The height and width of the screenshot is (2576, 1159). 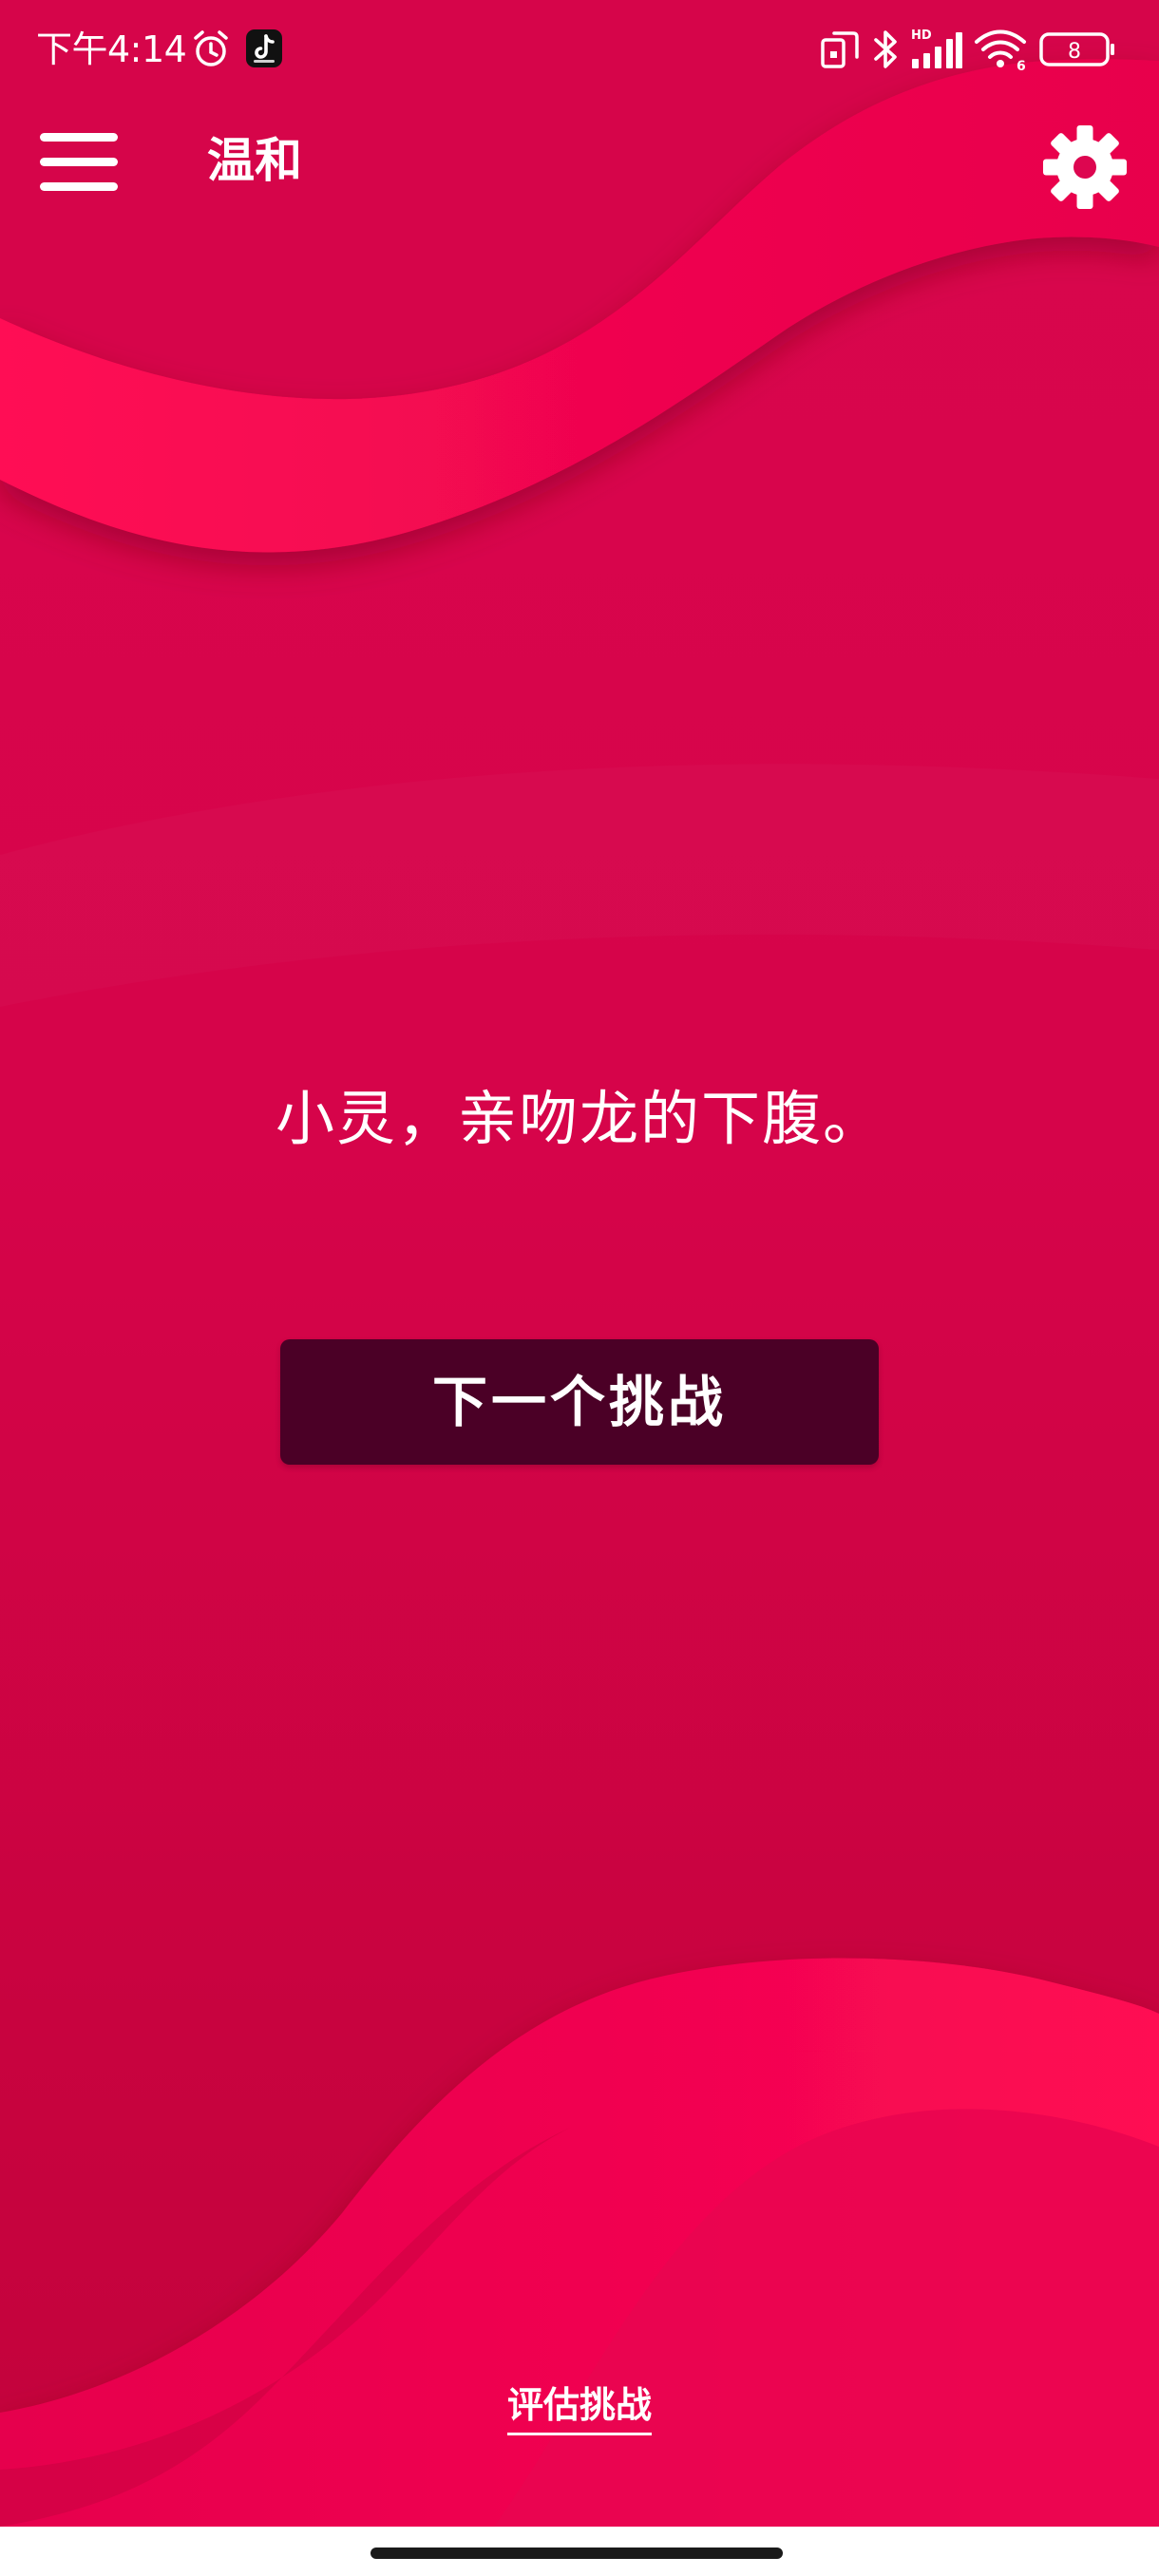 I want to click on next-challenge-button: 下一个挑战, so click(x=579, y=1402).